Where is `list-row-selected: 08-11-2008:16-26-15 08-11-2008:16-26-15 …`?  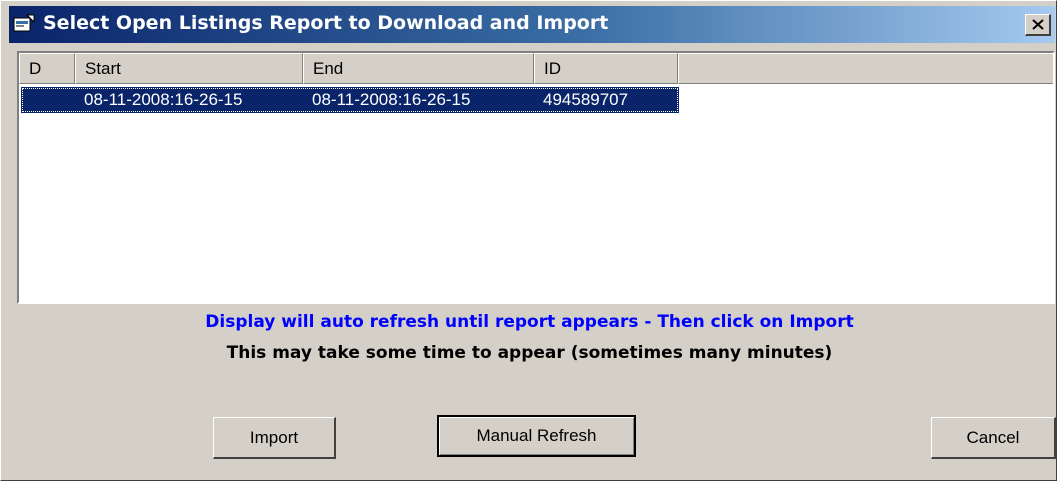 list-row-selected: 08-11-2008:16-26-15 08-11-2008:16-26-15 … is located at coordinates (350, 100).